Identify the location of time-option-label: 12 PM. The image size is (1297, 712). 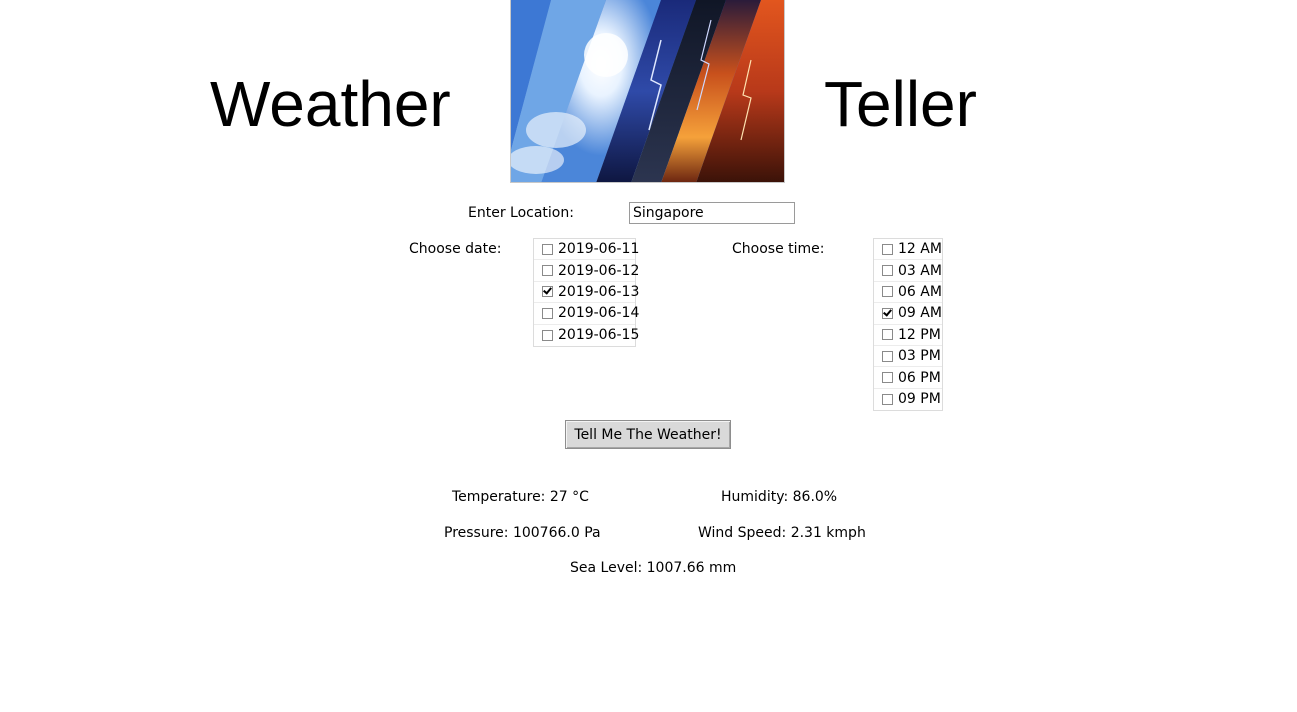
(919, 334).